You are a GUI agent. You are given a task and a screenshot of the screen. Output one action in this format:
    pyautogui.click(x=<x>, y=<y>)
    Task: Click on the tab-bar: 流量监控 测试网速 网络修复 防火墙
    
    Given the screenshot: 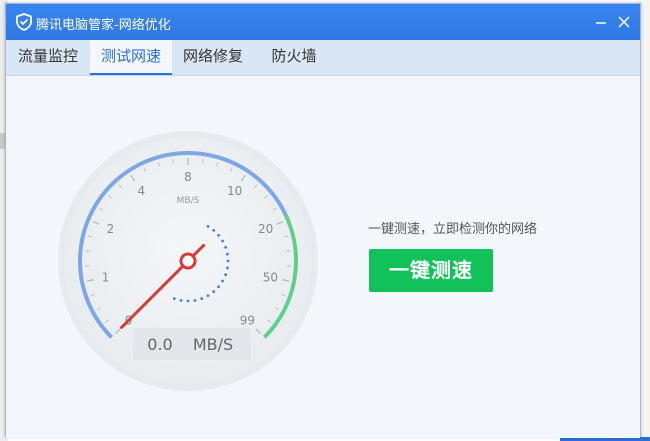 What is the action you would take?
    pyautogui.click(x=323, y=58)
    